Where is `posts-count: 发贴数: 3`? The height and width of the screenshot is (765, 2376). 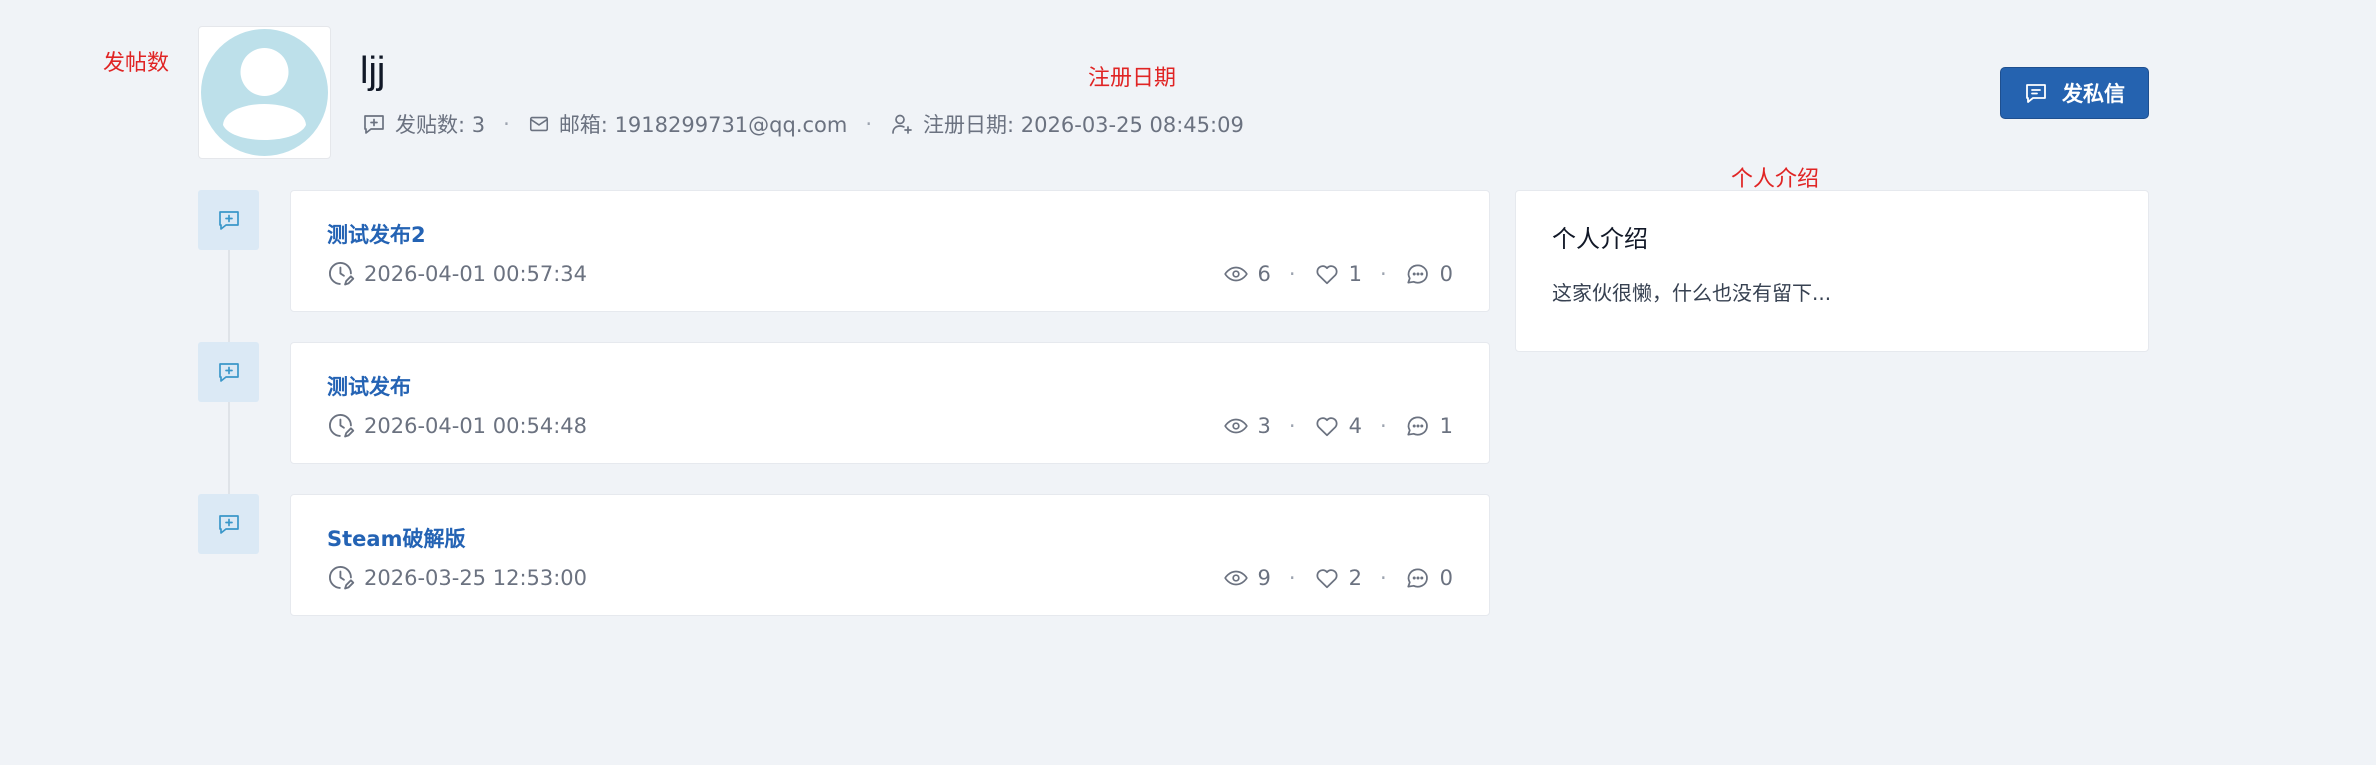 posts-count: 发贴数: 3 is located at coordinates (423, 124).